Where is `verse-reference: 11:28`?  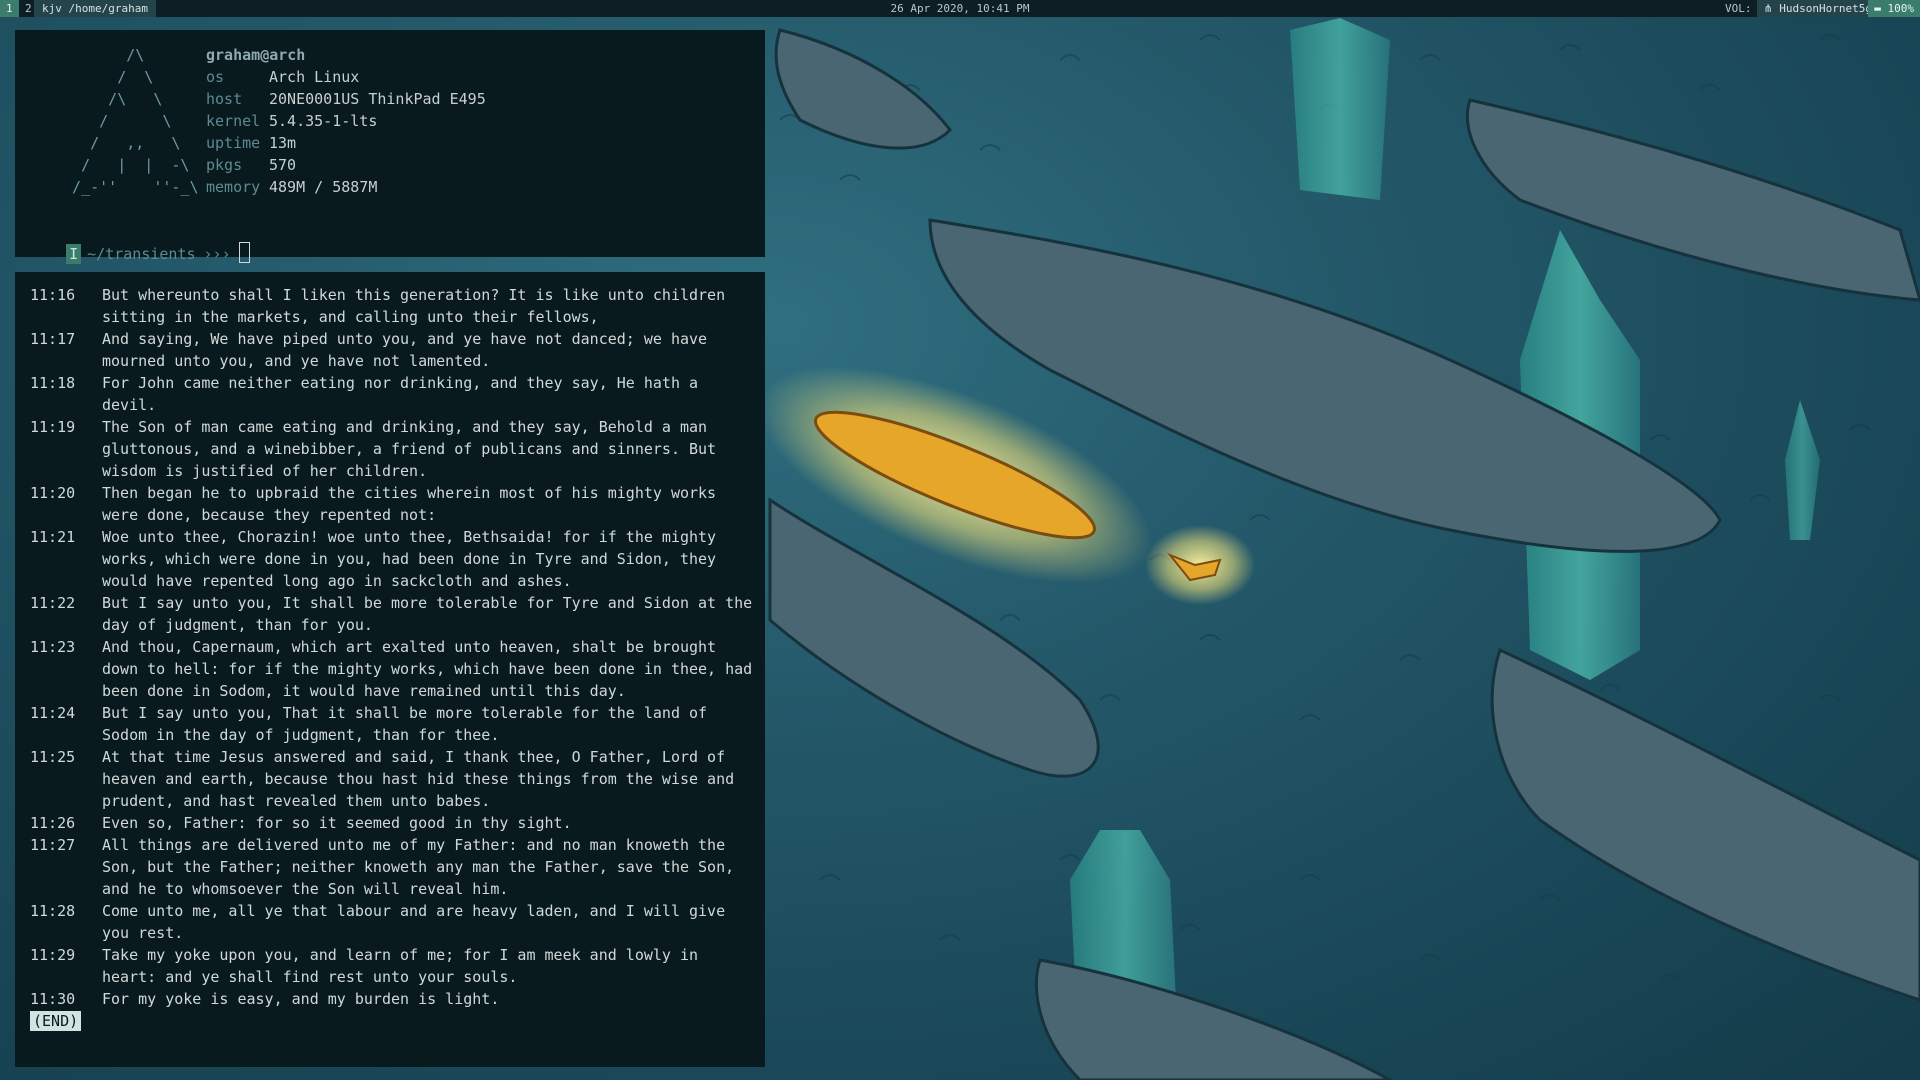
verse-reference: 11:28 is located at coordinates (53, 911).